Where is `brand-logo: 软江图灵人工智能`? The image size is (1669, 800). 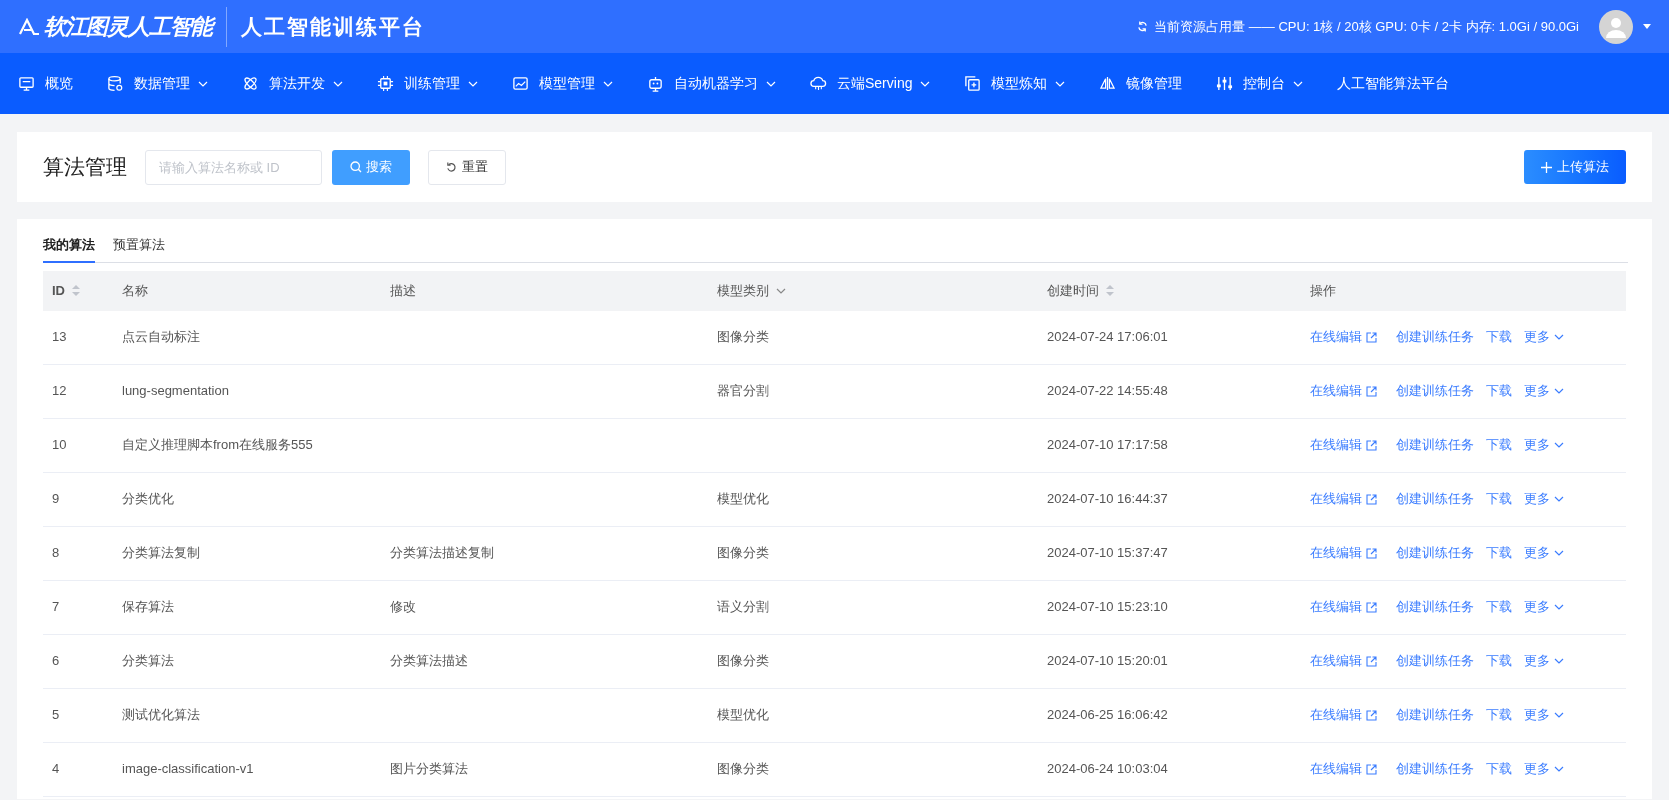
brand-logo: 软江图灵人工智能 is located at coordinates (135, 26).